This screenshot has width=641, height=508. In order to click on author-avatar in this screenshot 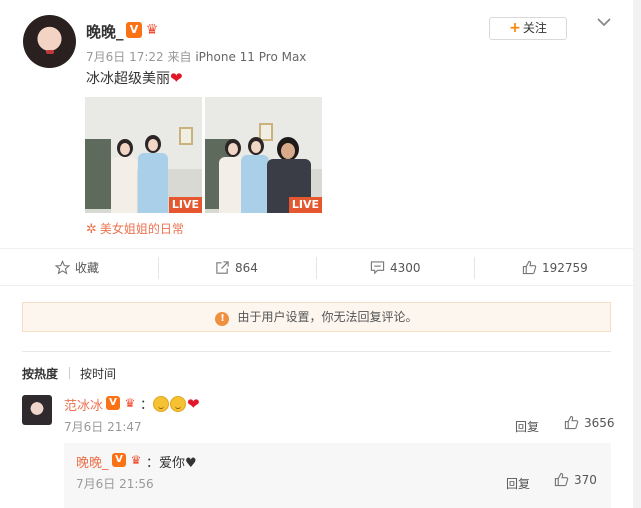, I will do `click(49, 41)`.